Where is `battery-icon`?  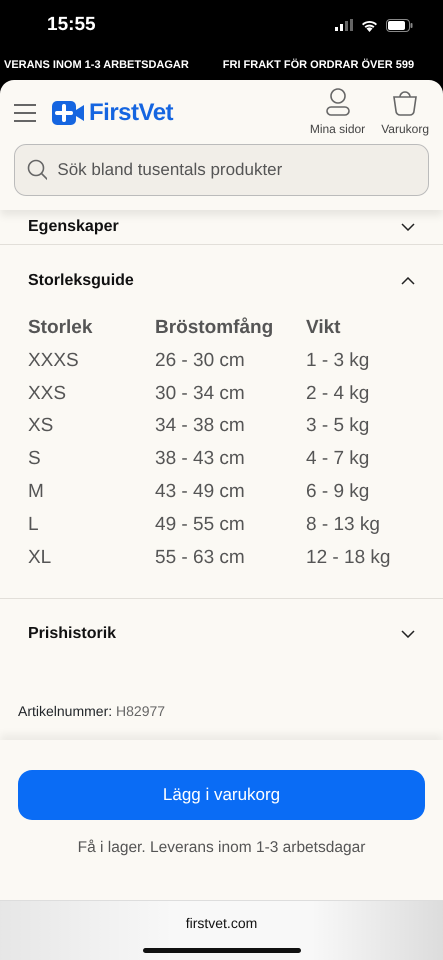
battery-icon is located at coordinates (399, 25).